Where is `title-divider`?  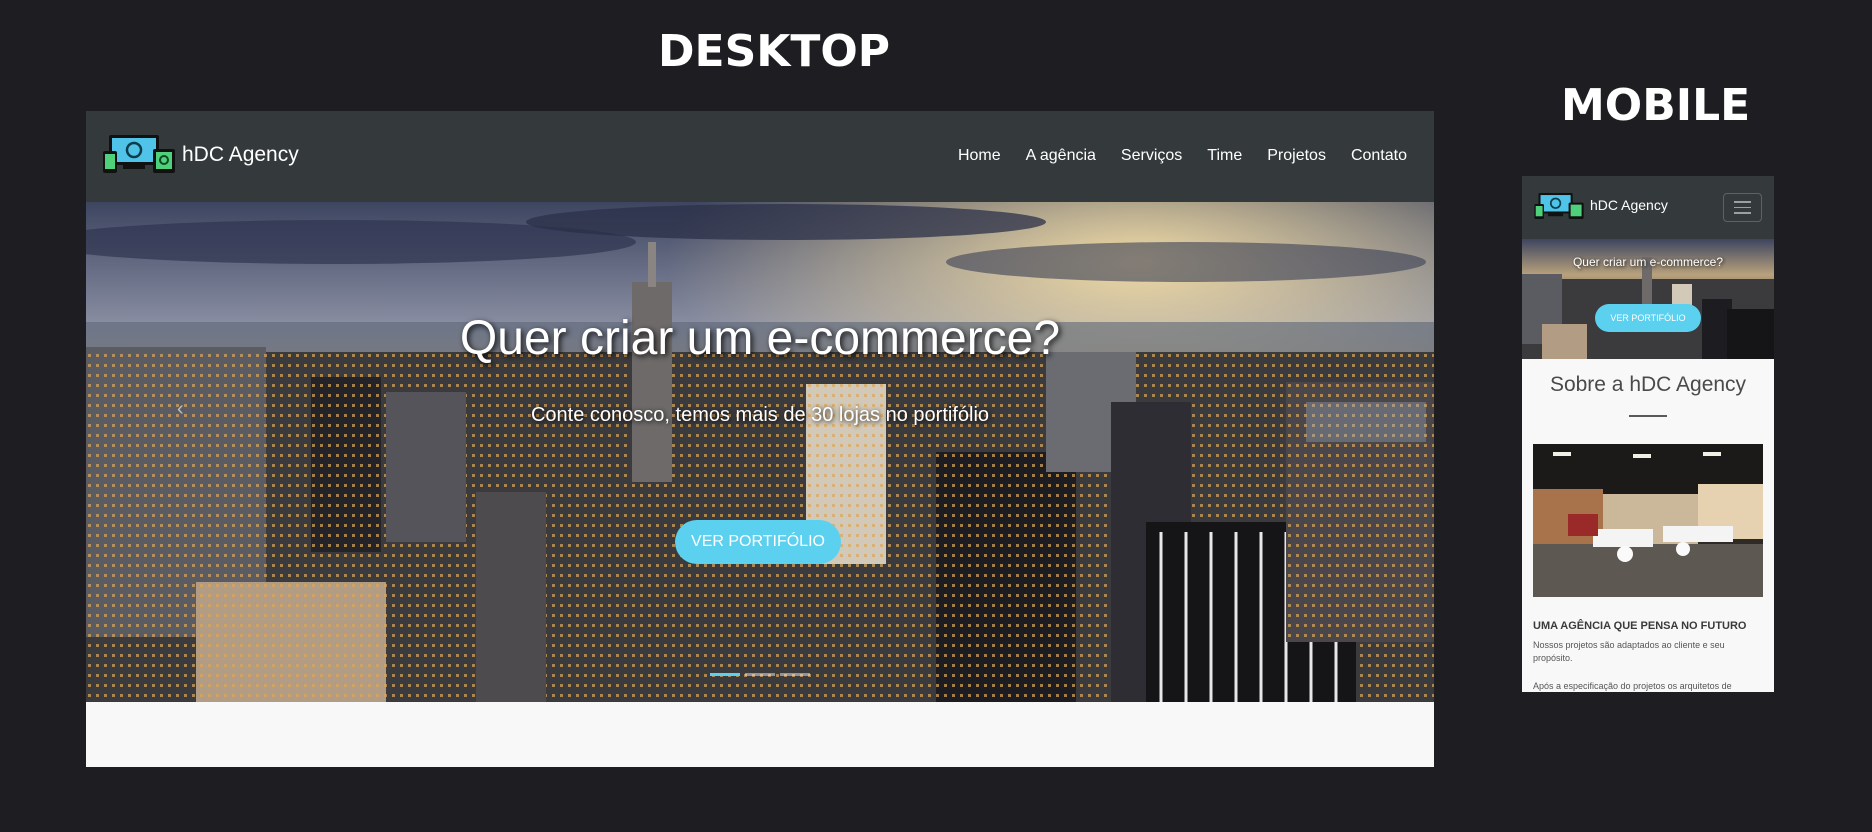
title-divider is located at coordinates (1648, 416).